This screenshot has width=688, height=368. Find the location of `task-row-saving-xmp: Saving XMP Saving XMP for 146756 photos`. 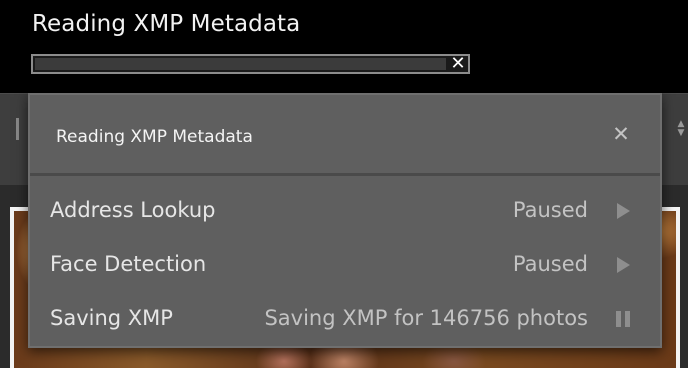

task-row-saving-xmp: Saving XMP Saving XMP for 146756 photos is located at coordinates (345, 321).